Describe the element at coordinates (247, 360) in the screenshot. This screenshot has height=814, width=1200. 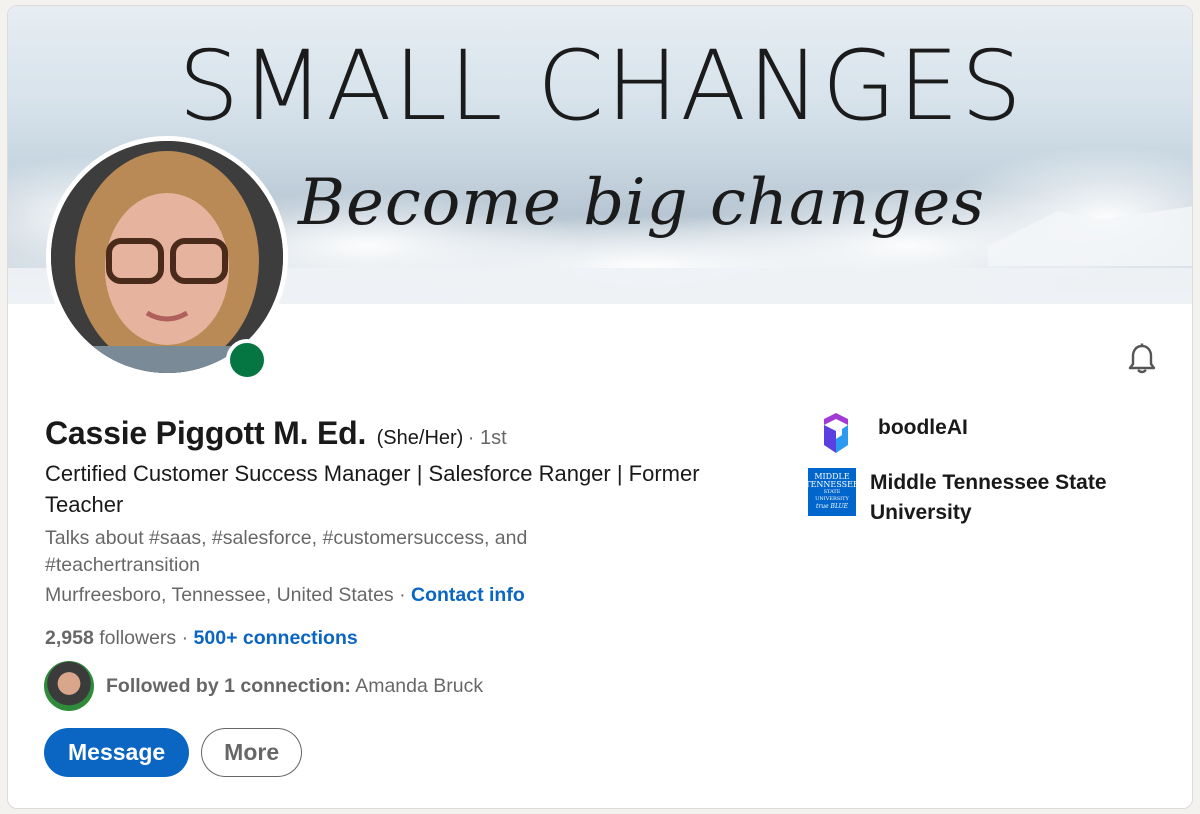
I see `online-status-dot` at that location.